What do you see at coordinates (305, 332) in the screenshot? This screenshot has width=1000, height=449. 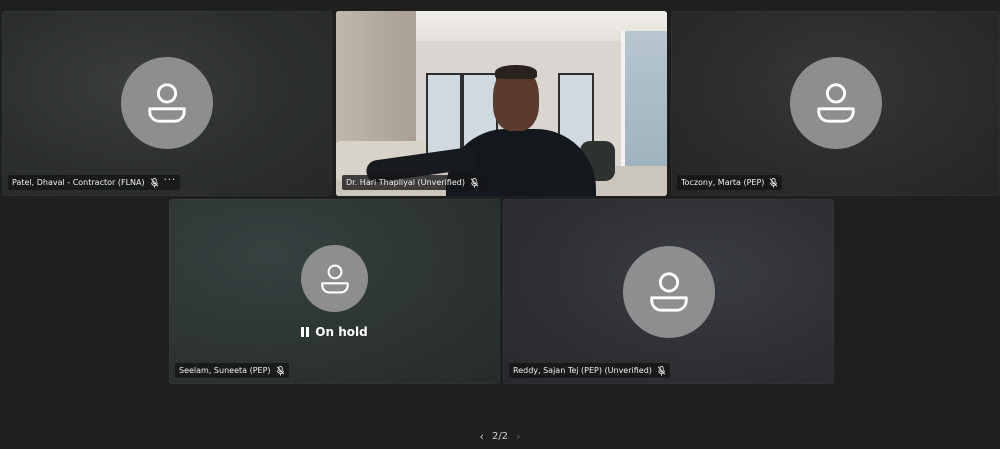 I see `pause-icon` at bounding box center [305, 332].